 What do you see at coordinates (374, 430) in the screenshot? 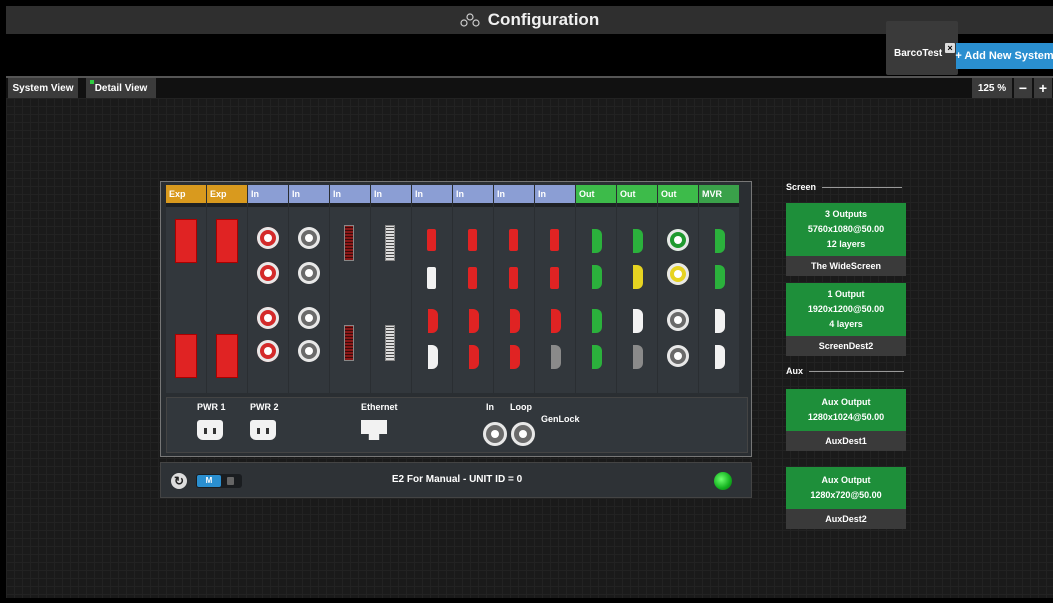
I see `ethernet-port-icon` at bounding box center [374, 430].